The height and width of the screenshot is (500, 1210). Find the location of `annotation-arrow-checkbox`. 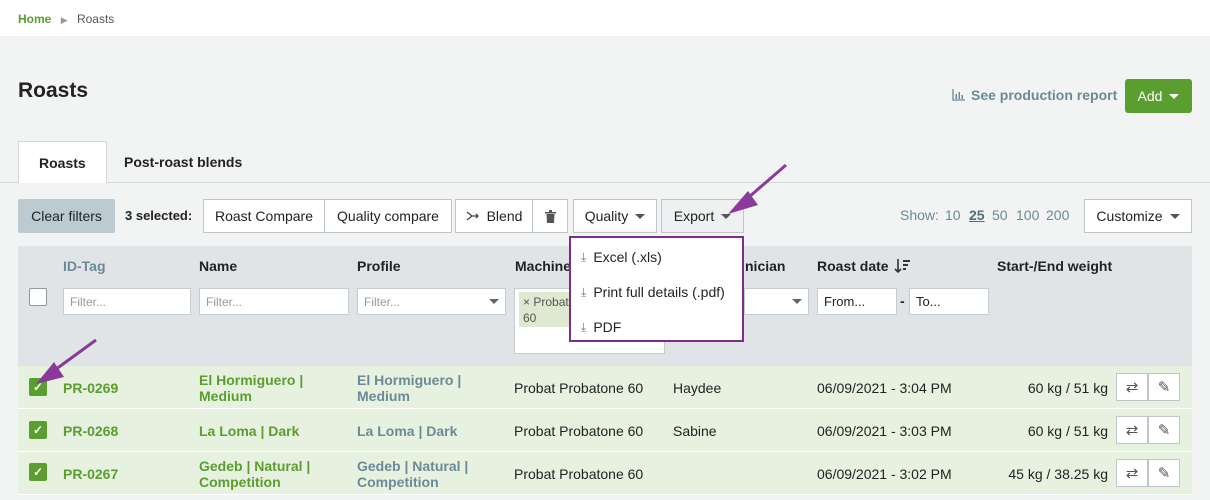

annotation-arrow-checkbox is located at coordinates (66, 361).